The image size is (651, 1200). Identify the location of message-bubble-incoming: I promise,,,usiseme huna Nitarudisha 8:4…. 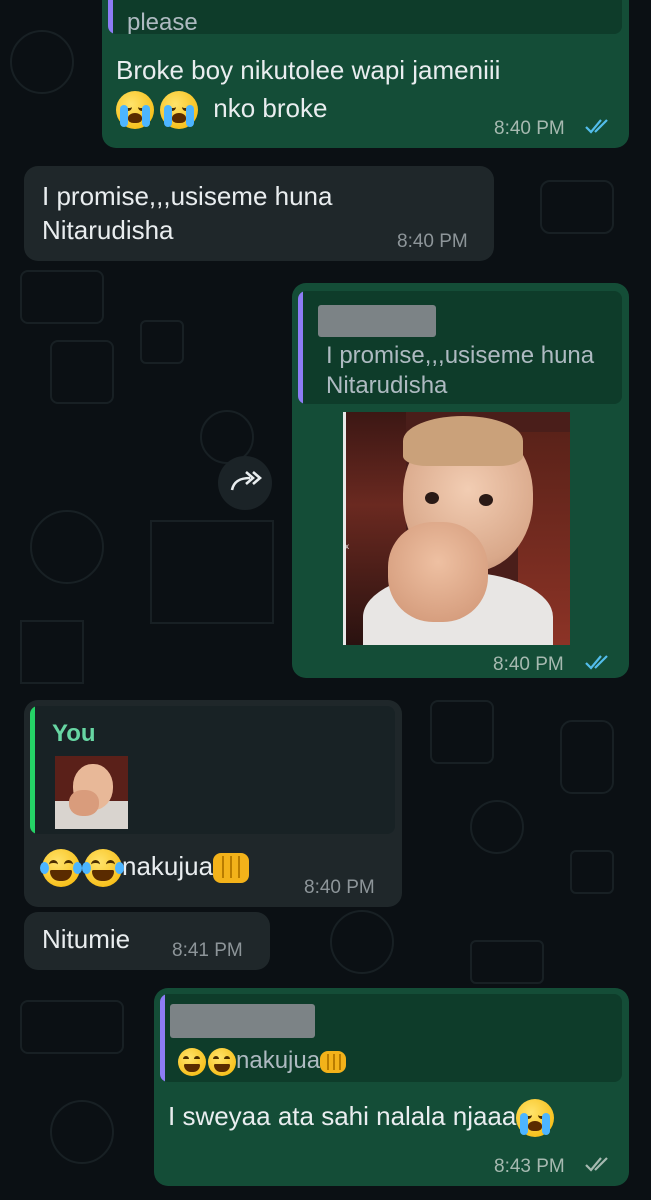
(259, 213).